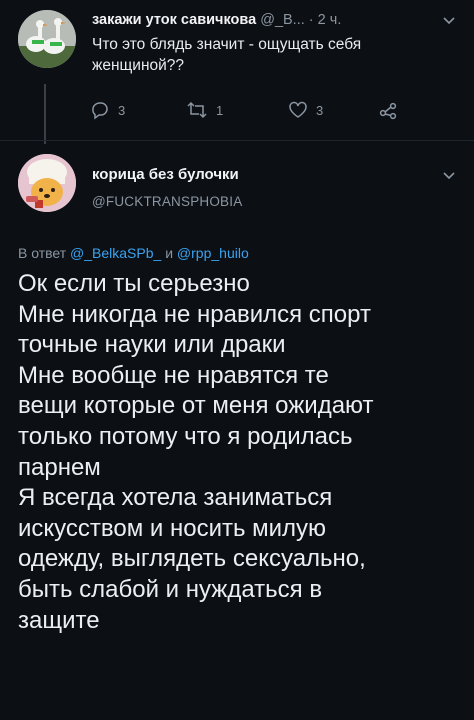  Describe the element at coordinates (173, 375) in the screenshot. I see `tweet-line: Мне вообще не нравятся те` at that location.